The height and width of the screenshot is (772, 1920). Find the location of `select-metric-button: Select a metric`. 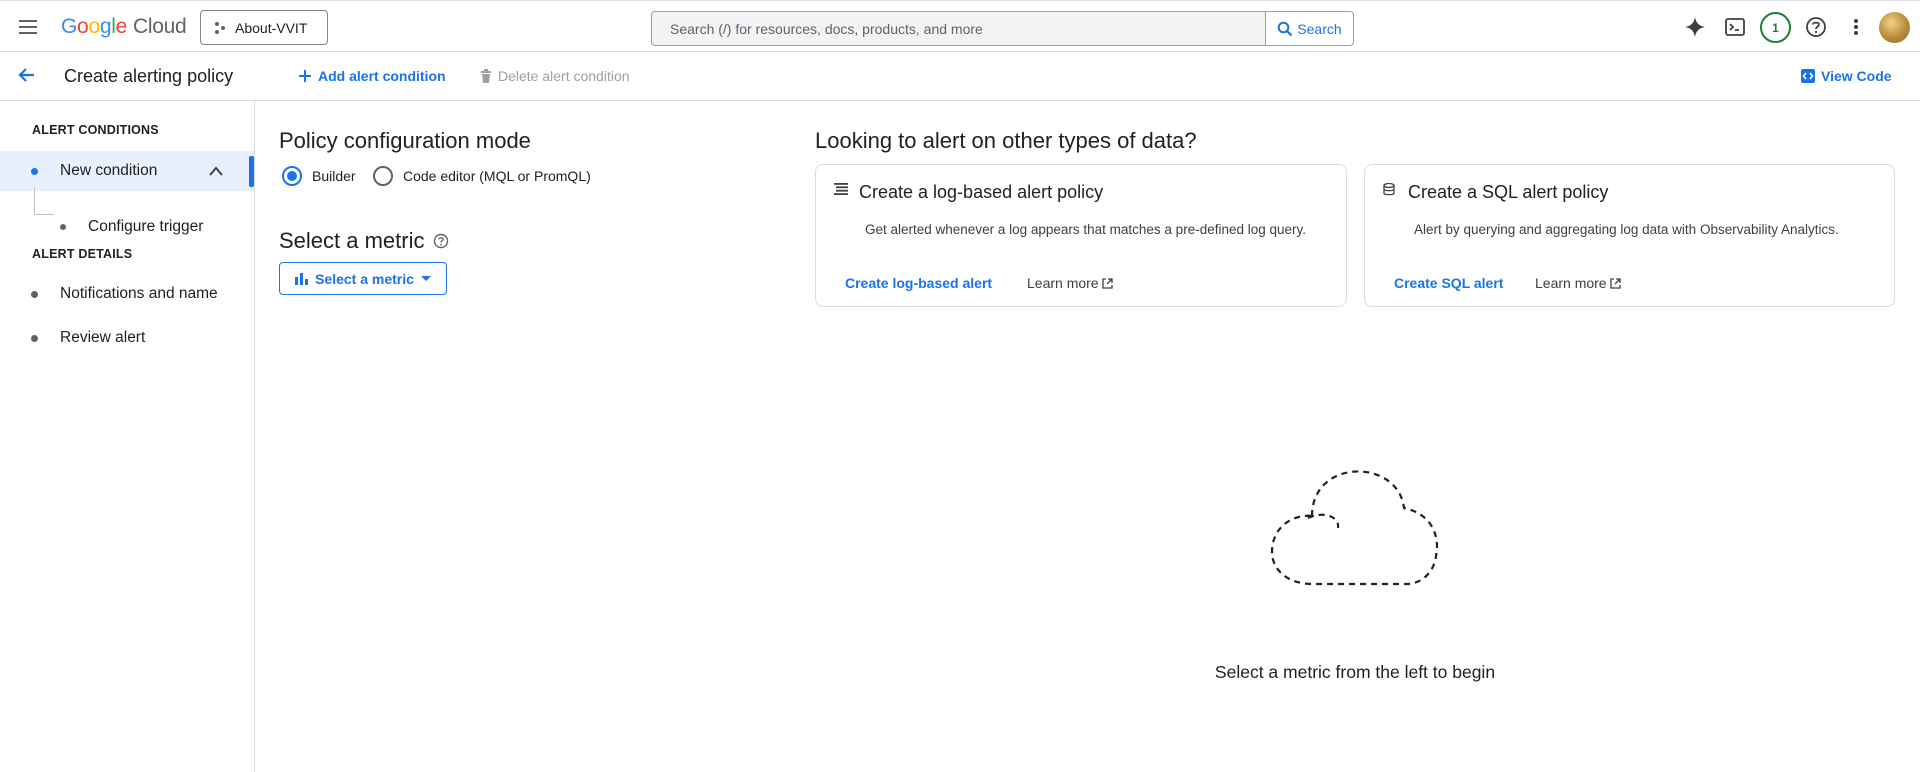

select-metric-button: Select a metric is located at coordinates (363, 278).